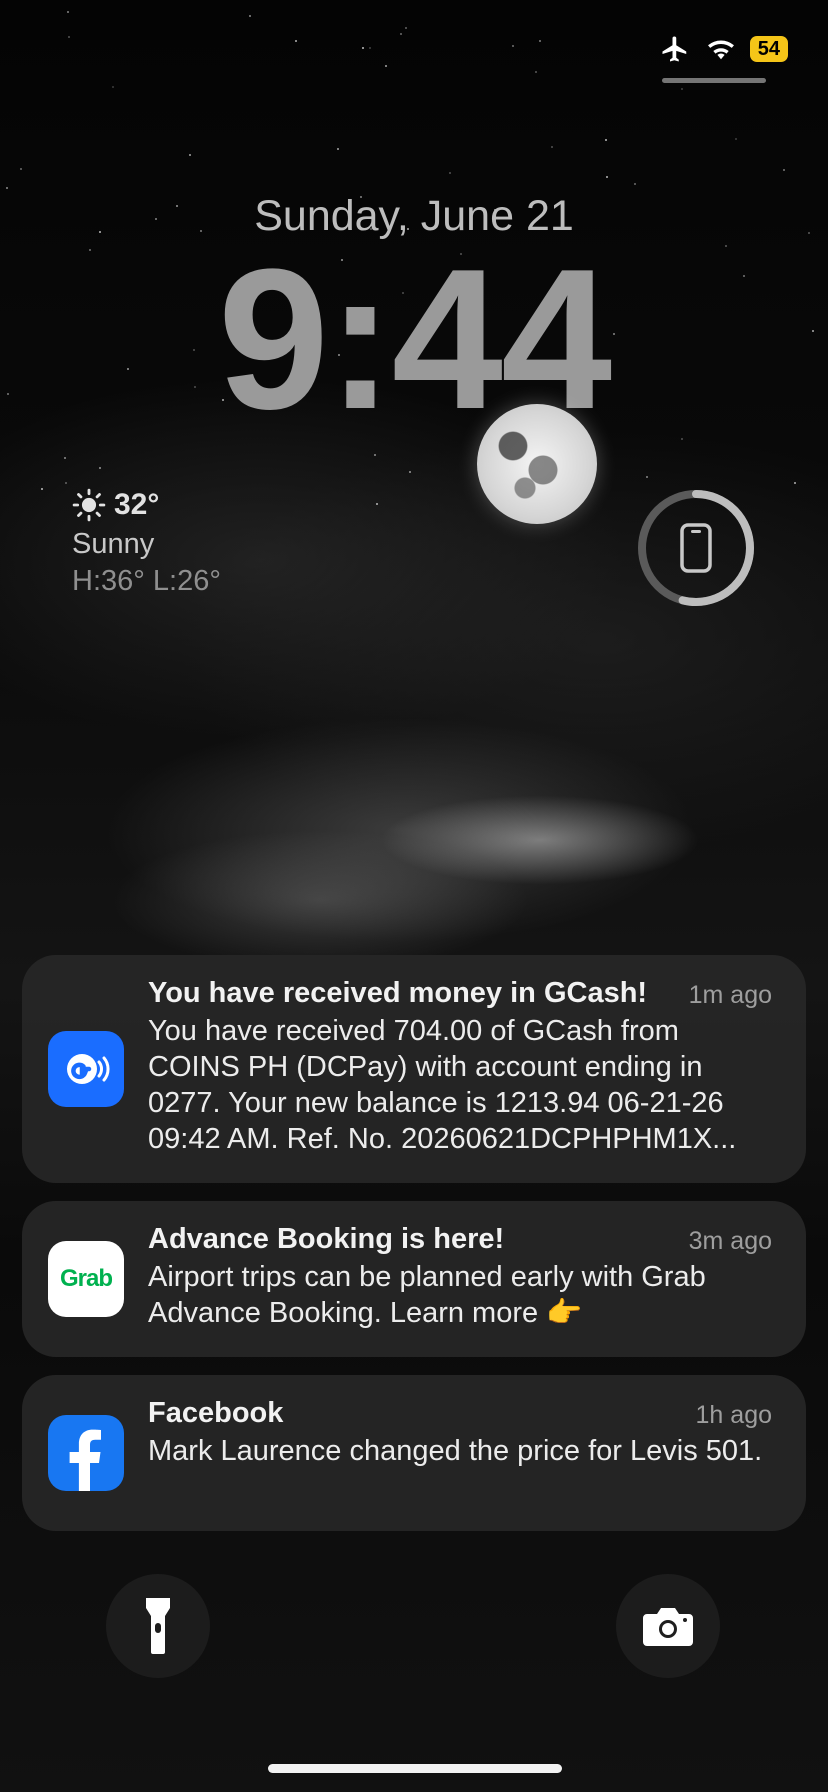 The height and width of the screenshot is (1792, 828). What do you see at coordinates (730, 995) in the screenshot?
I see `notification-time: 1m ago` at bounding box center [730, 995].